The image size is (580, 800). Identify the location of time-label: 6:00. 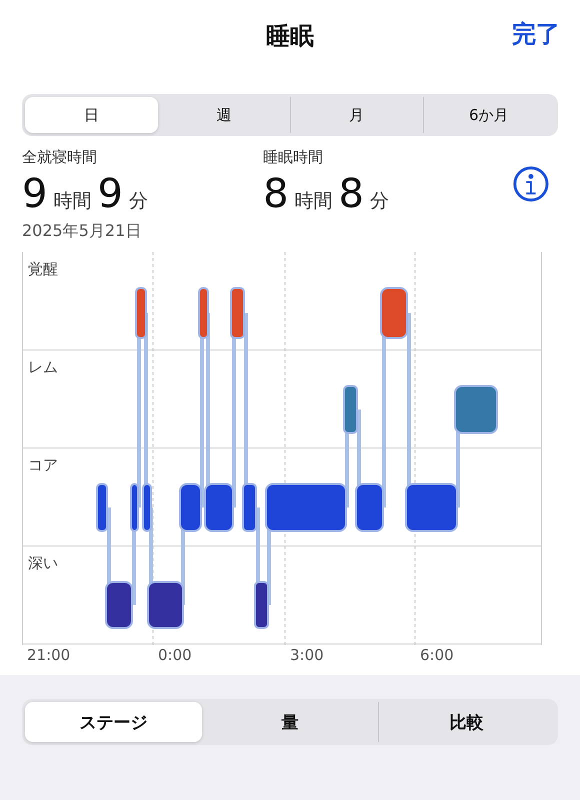
(437, 655).